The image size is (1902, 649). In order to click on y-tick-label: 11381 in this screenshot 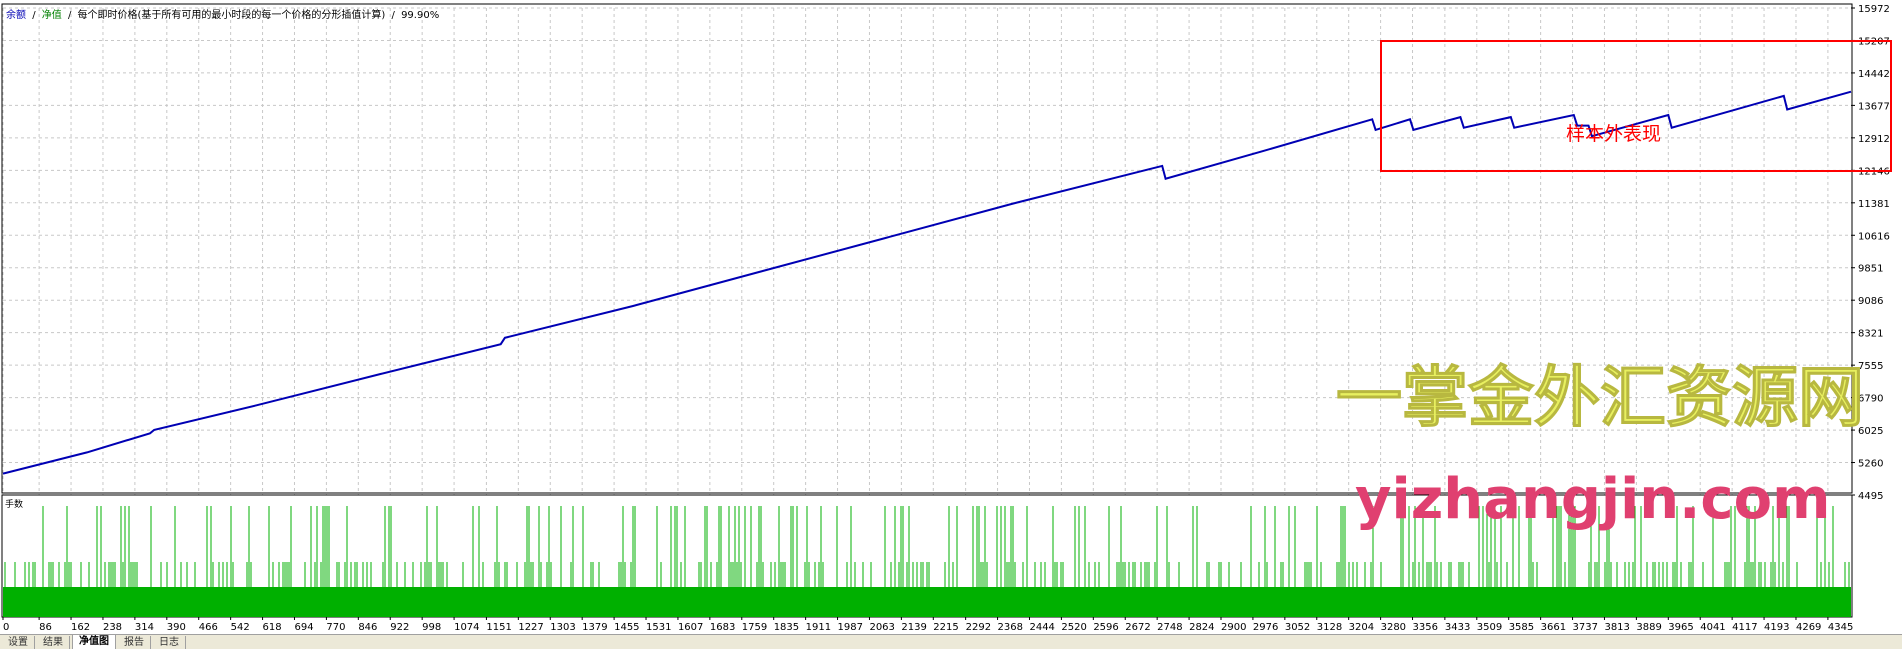, I will do `click(1874, 204)`.